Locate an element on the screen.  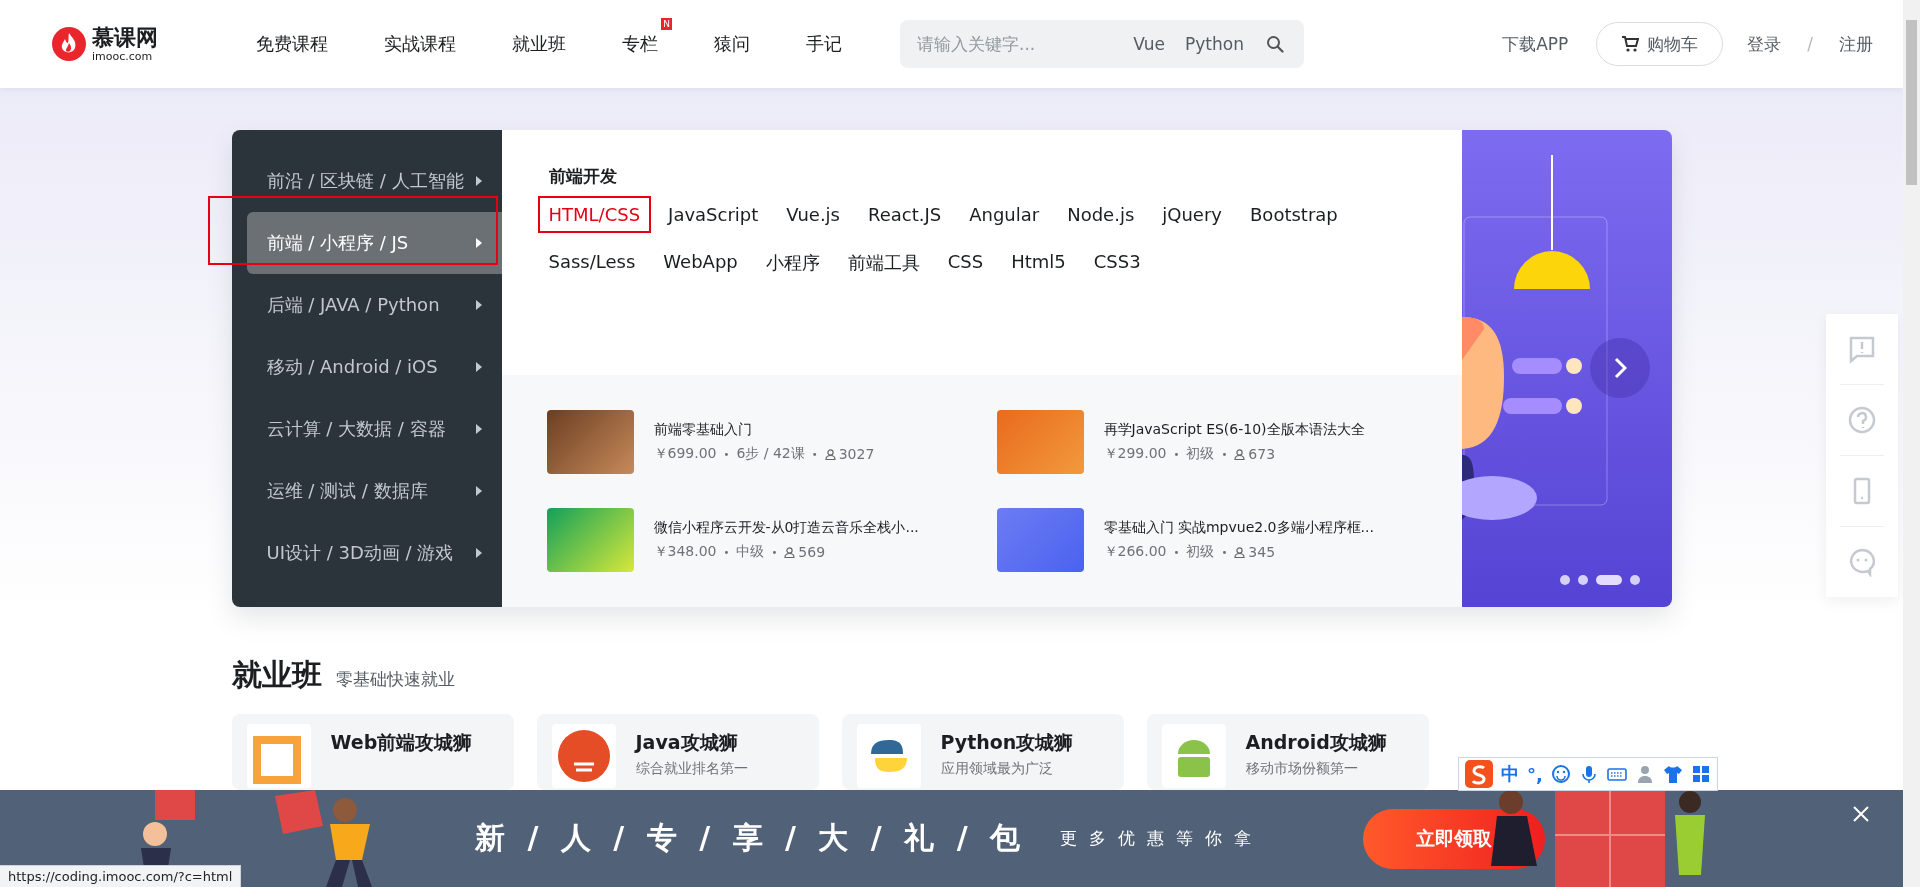
subcategory-link: CSS is located at coordinates (965, 263).